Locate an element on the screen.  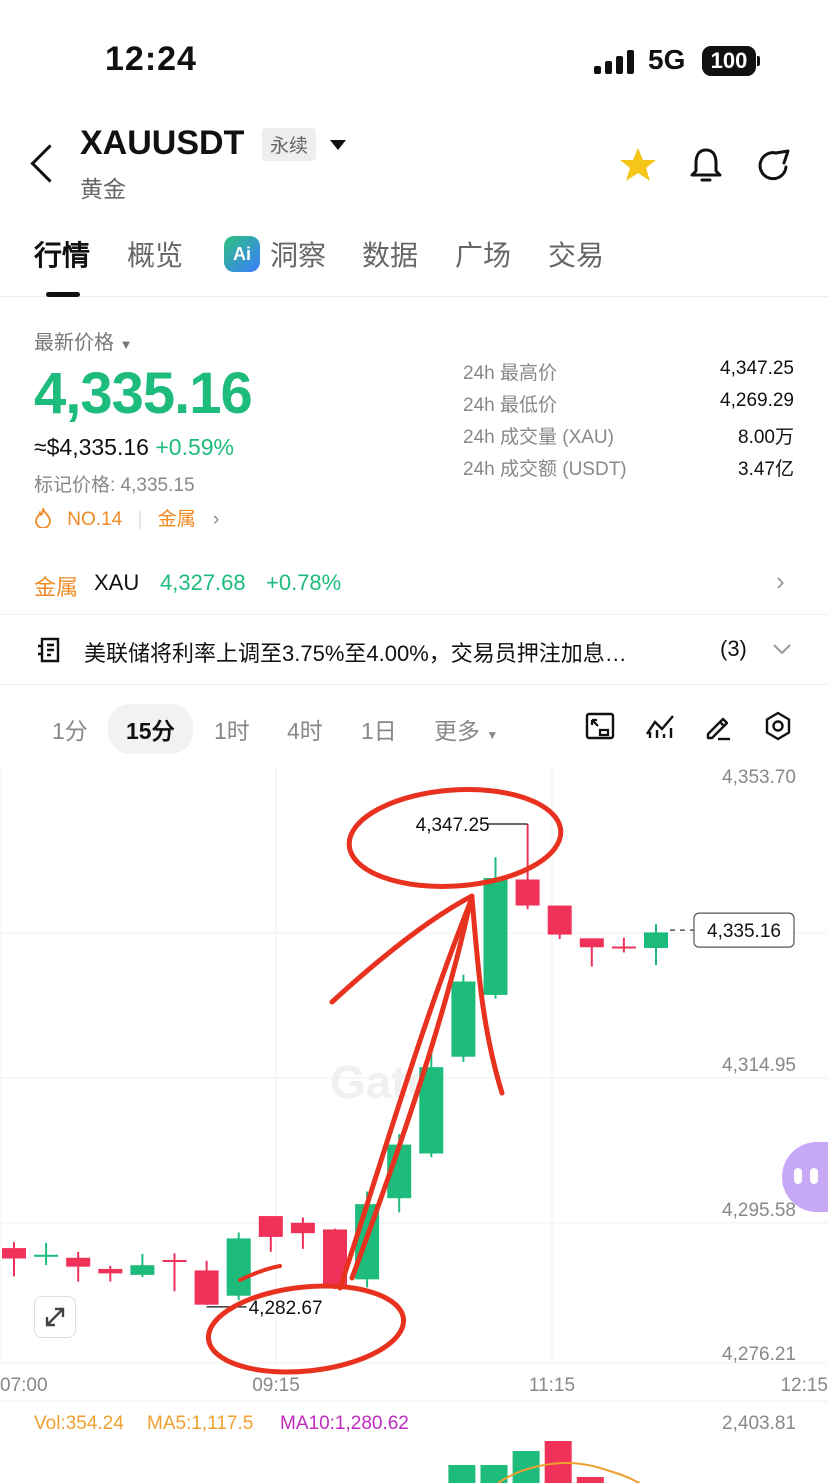
volume-axis-tick: 2,403.81 is located at coordinates (759, 1423).